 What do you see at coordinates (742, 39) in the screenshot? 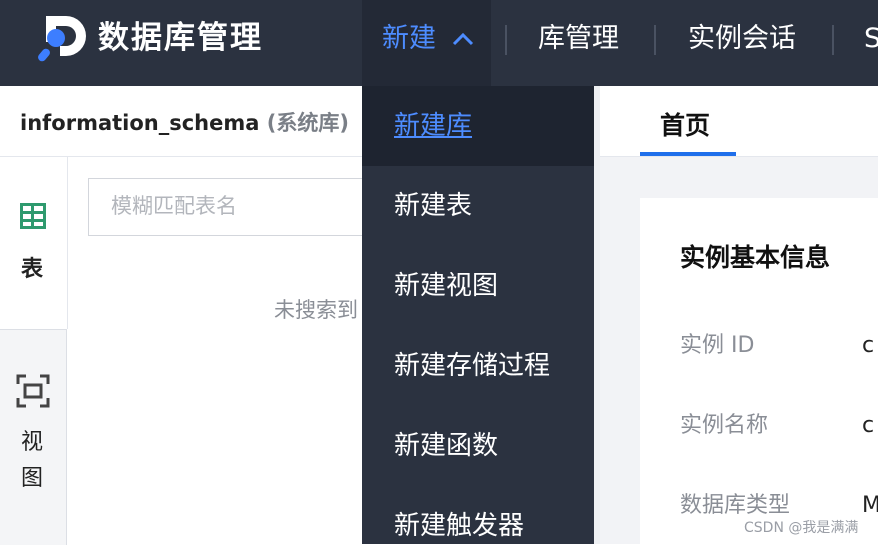
I see `nav-item-sessions: 实例会话` at bounding box center [742, 39].